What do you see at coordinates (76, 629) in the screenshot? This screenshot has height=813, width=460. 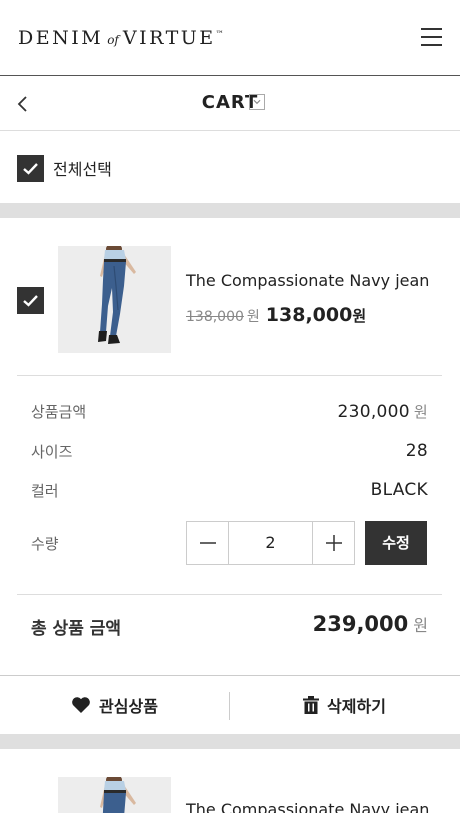 I see `total-price-label: 총 상품 금액` at bounding box center [76, 629].